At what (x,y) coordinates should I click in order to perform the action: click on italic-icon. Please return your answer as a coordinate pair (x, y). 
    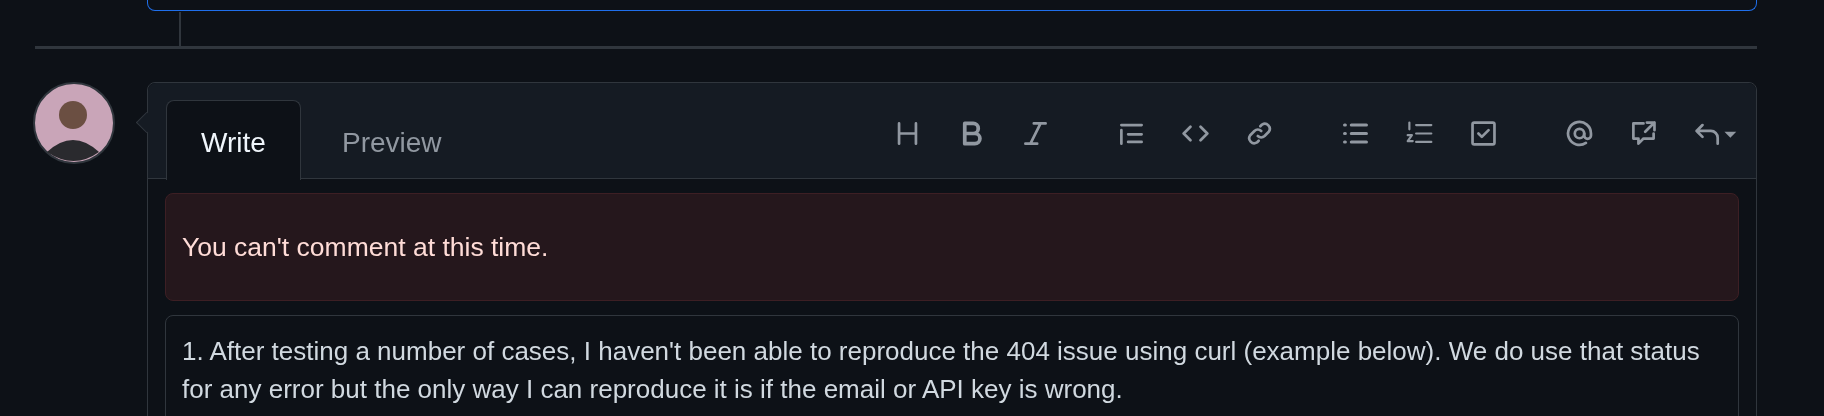
    Looking at the image, I should click on (1035, 133).